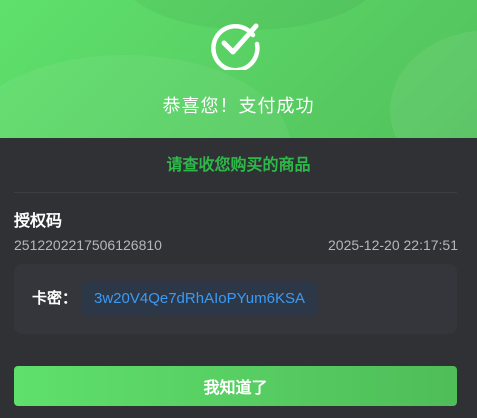 This screenshot has height=418, width=477. I want to click on acknowledge-button: 我知道了, so click(235, 386).